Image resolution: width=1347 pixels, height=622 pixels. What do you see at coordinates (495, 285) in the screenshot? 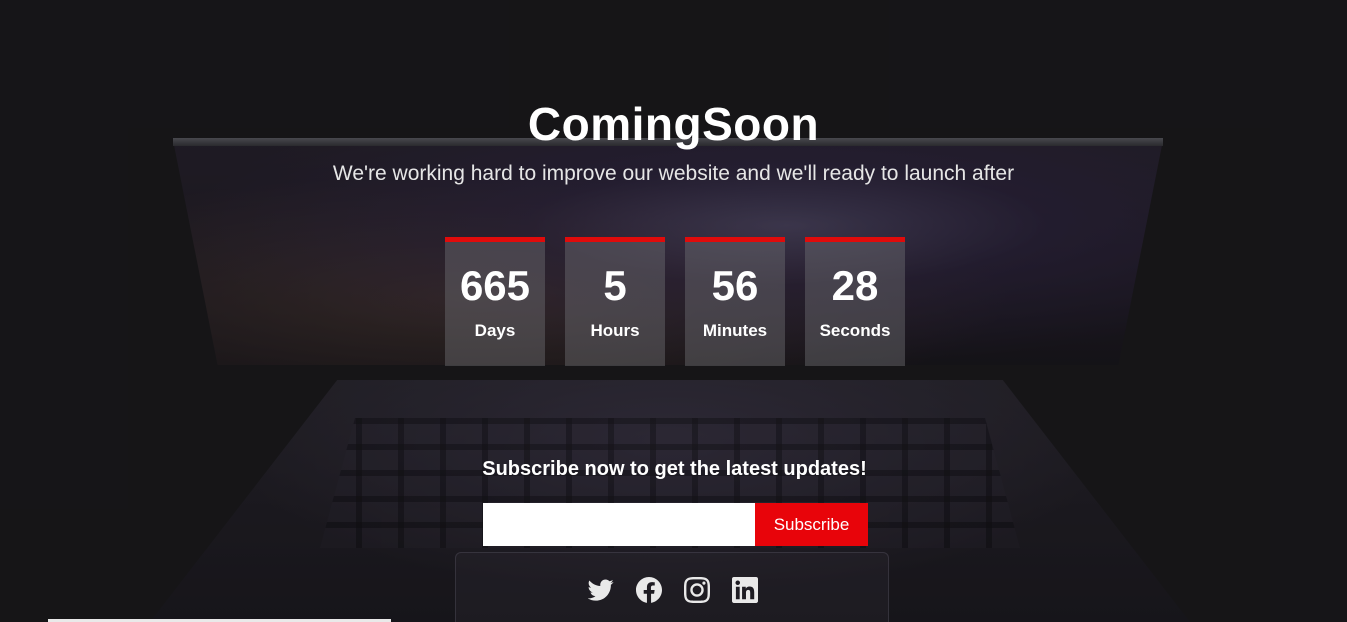
I see `countdown-days-value: 665` at bounding box center [495, 285].